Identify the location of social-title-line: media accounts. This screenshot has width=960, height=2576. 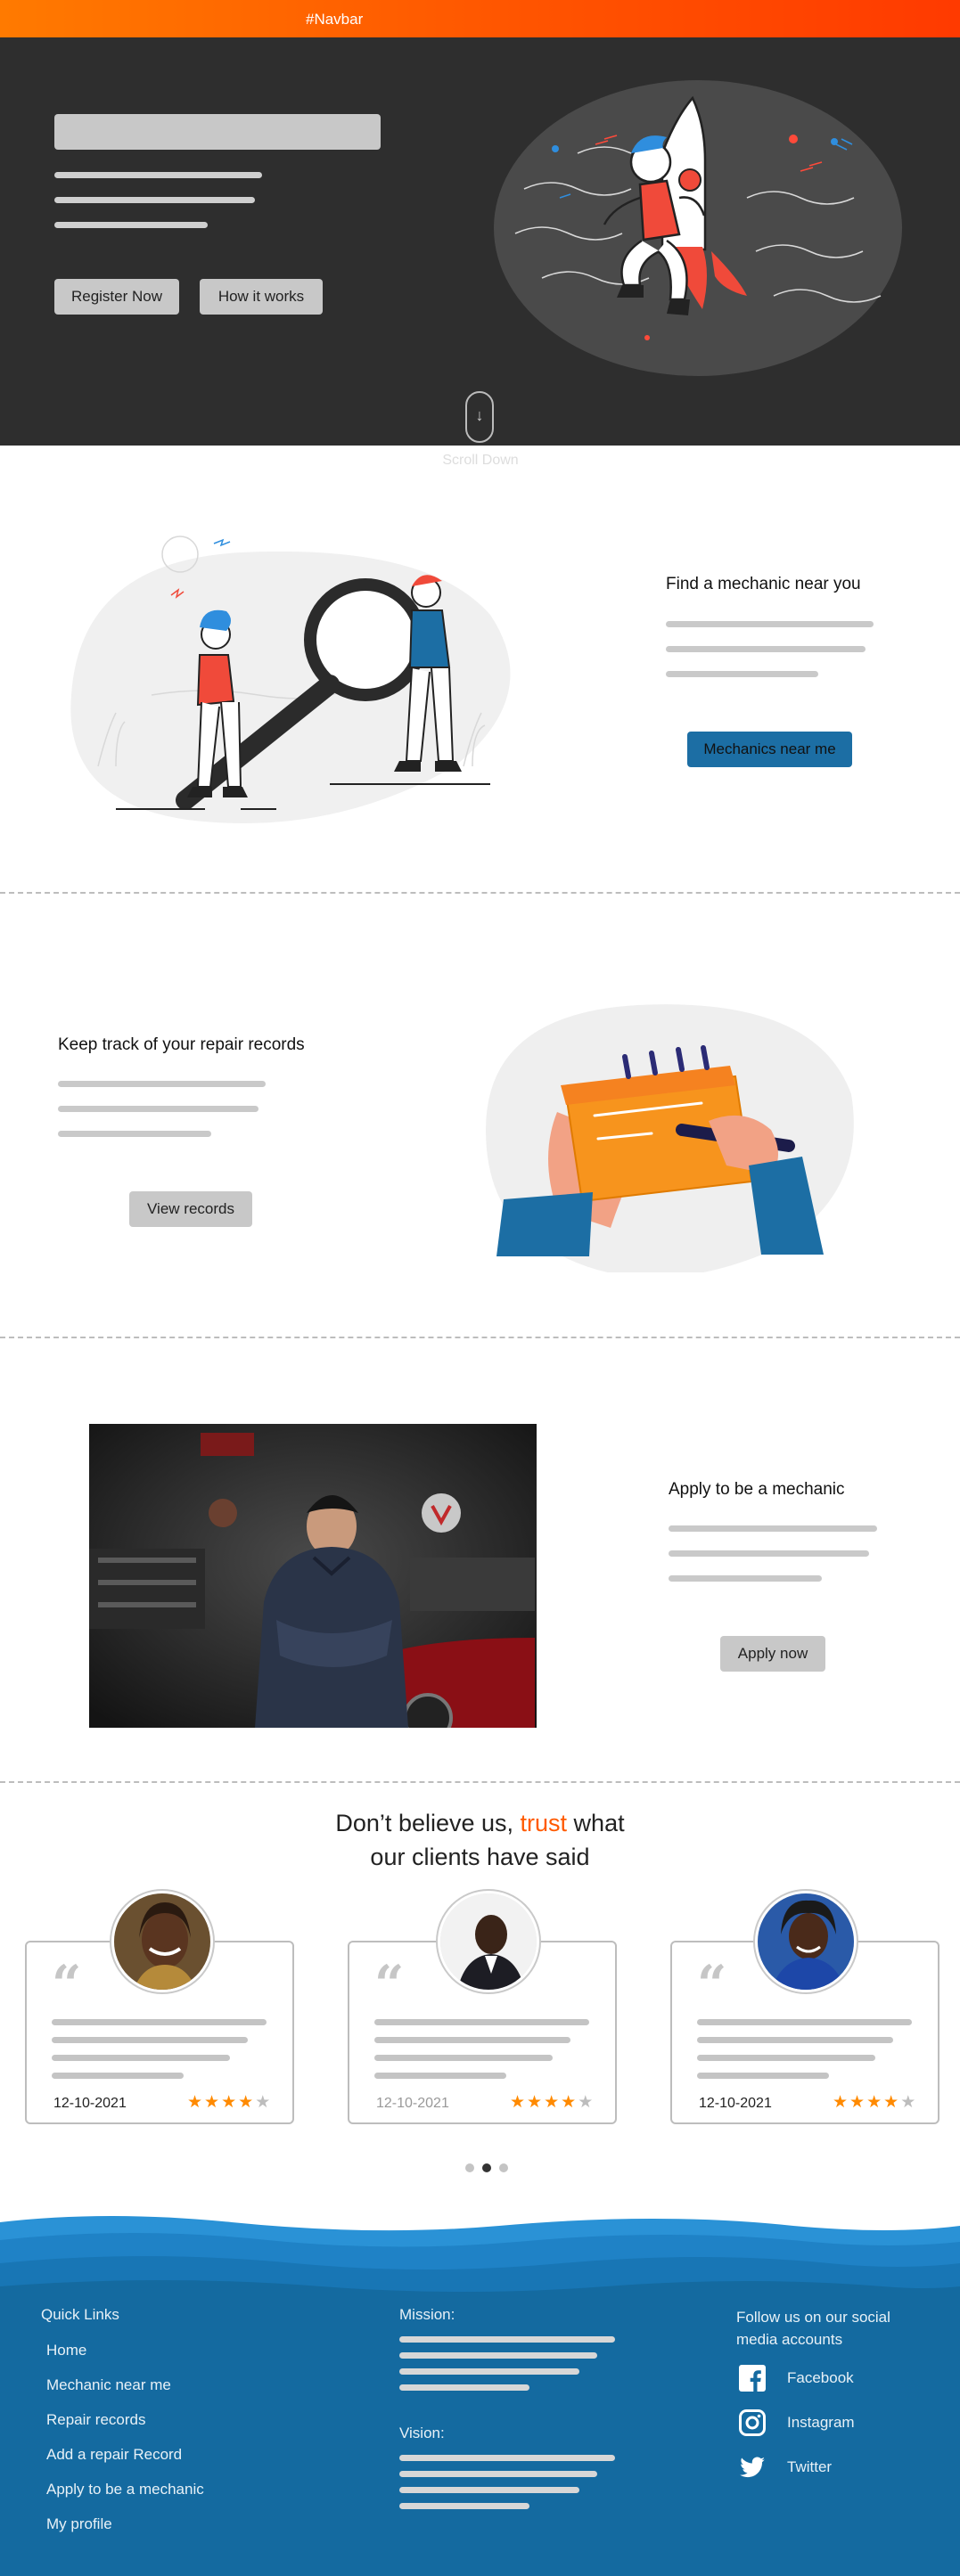
(789, 2339).